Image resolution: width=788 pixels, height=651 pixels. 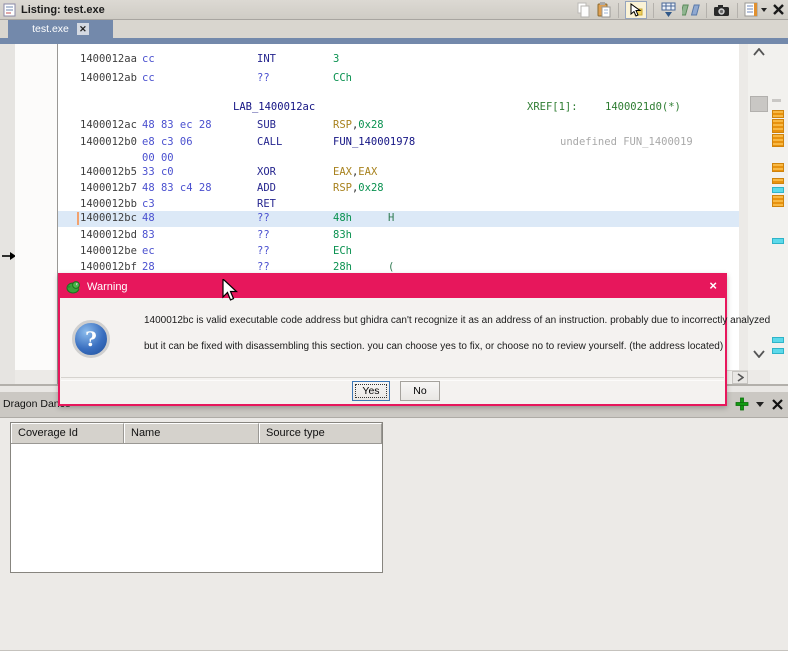 What do you see at coordinates (420, 391) in the screenshot?
I see `no-button: No` at bounding box center [420, 391].